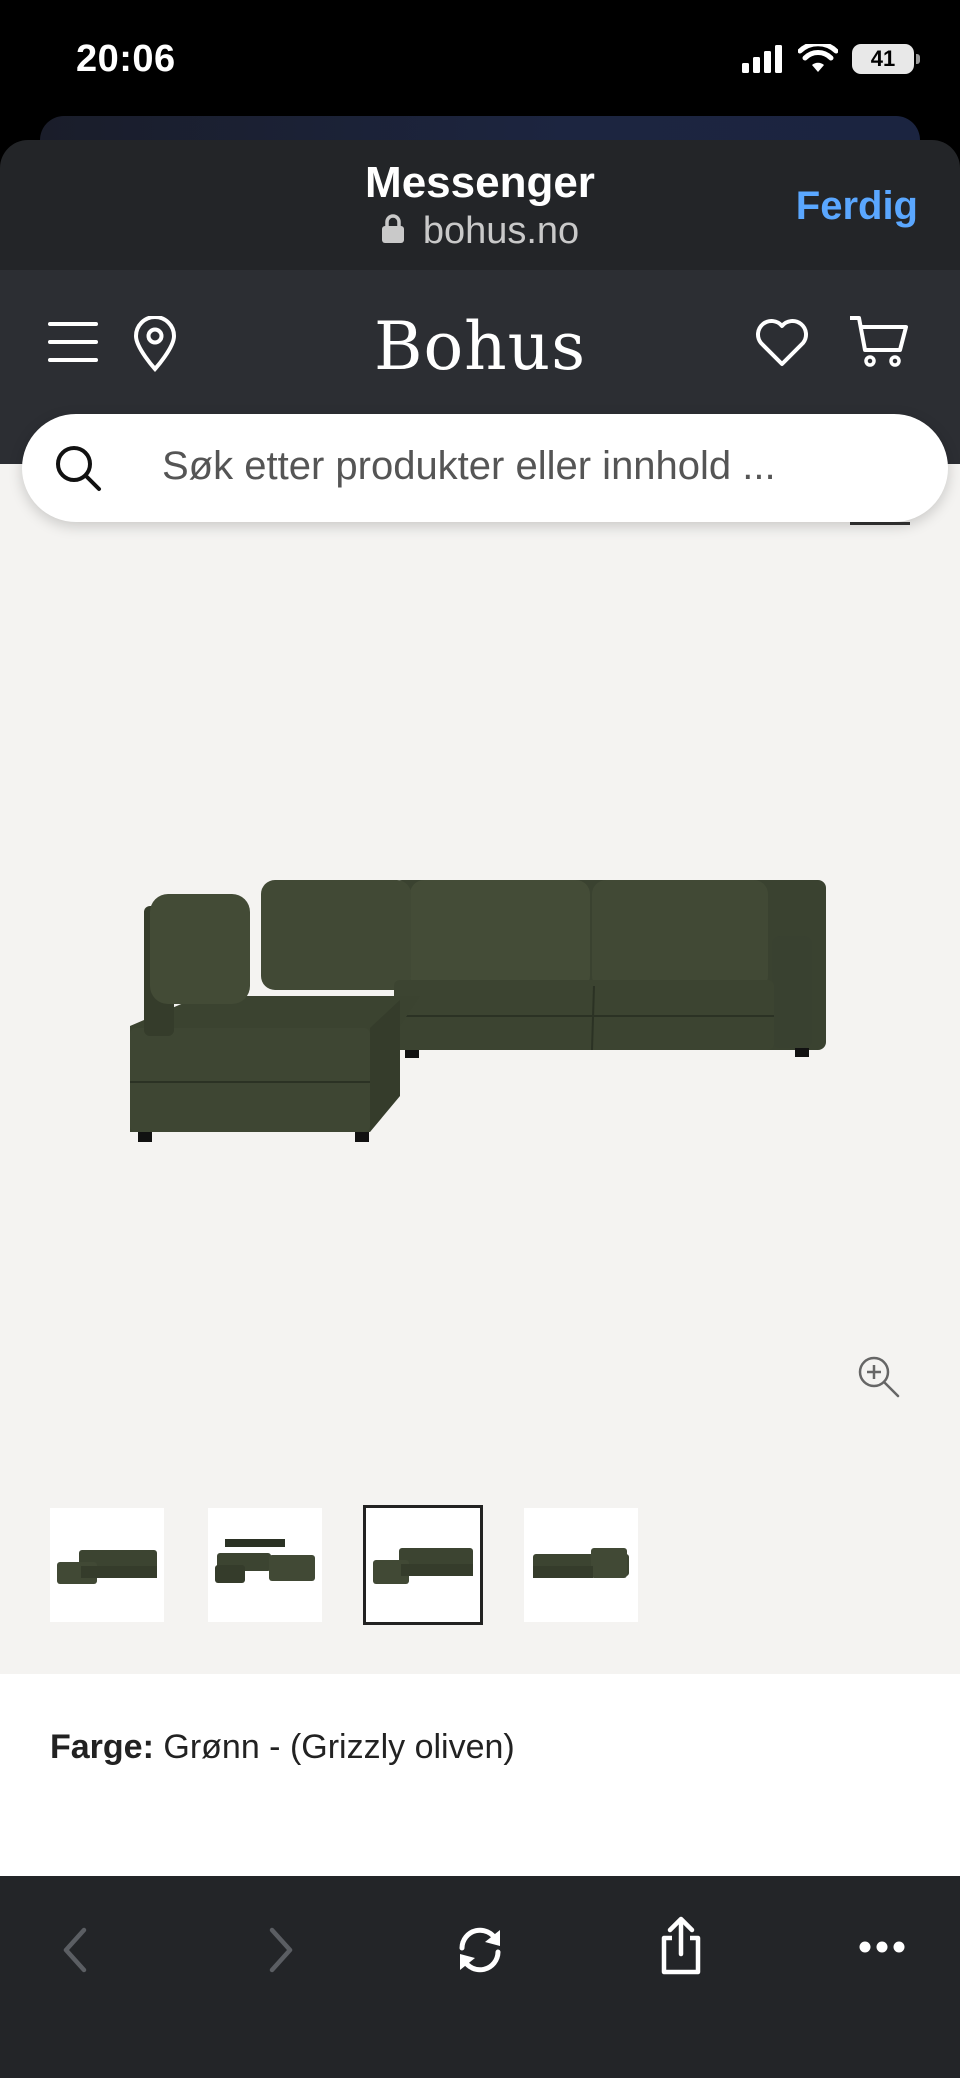 This screenshot has width=960, height=2078. What do you see at coordinates (882, 1947) in the screenshot?
I see `more-icon` at bounding box center [882, 1947].